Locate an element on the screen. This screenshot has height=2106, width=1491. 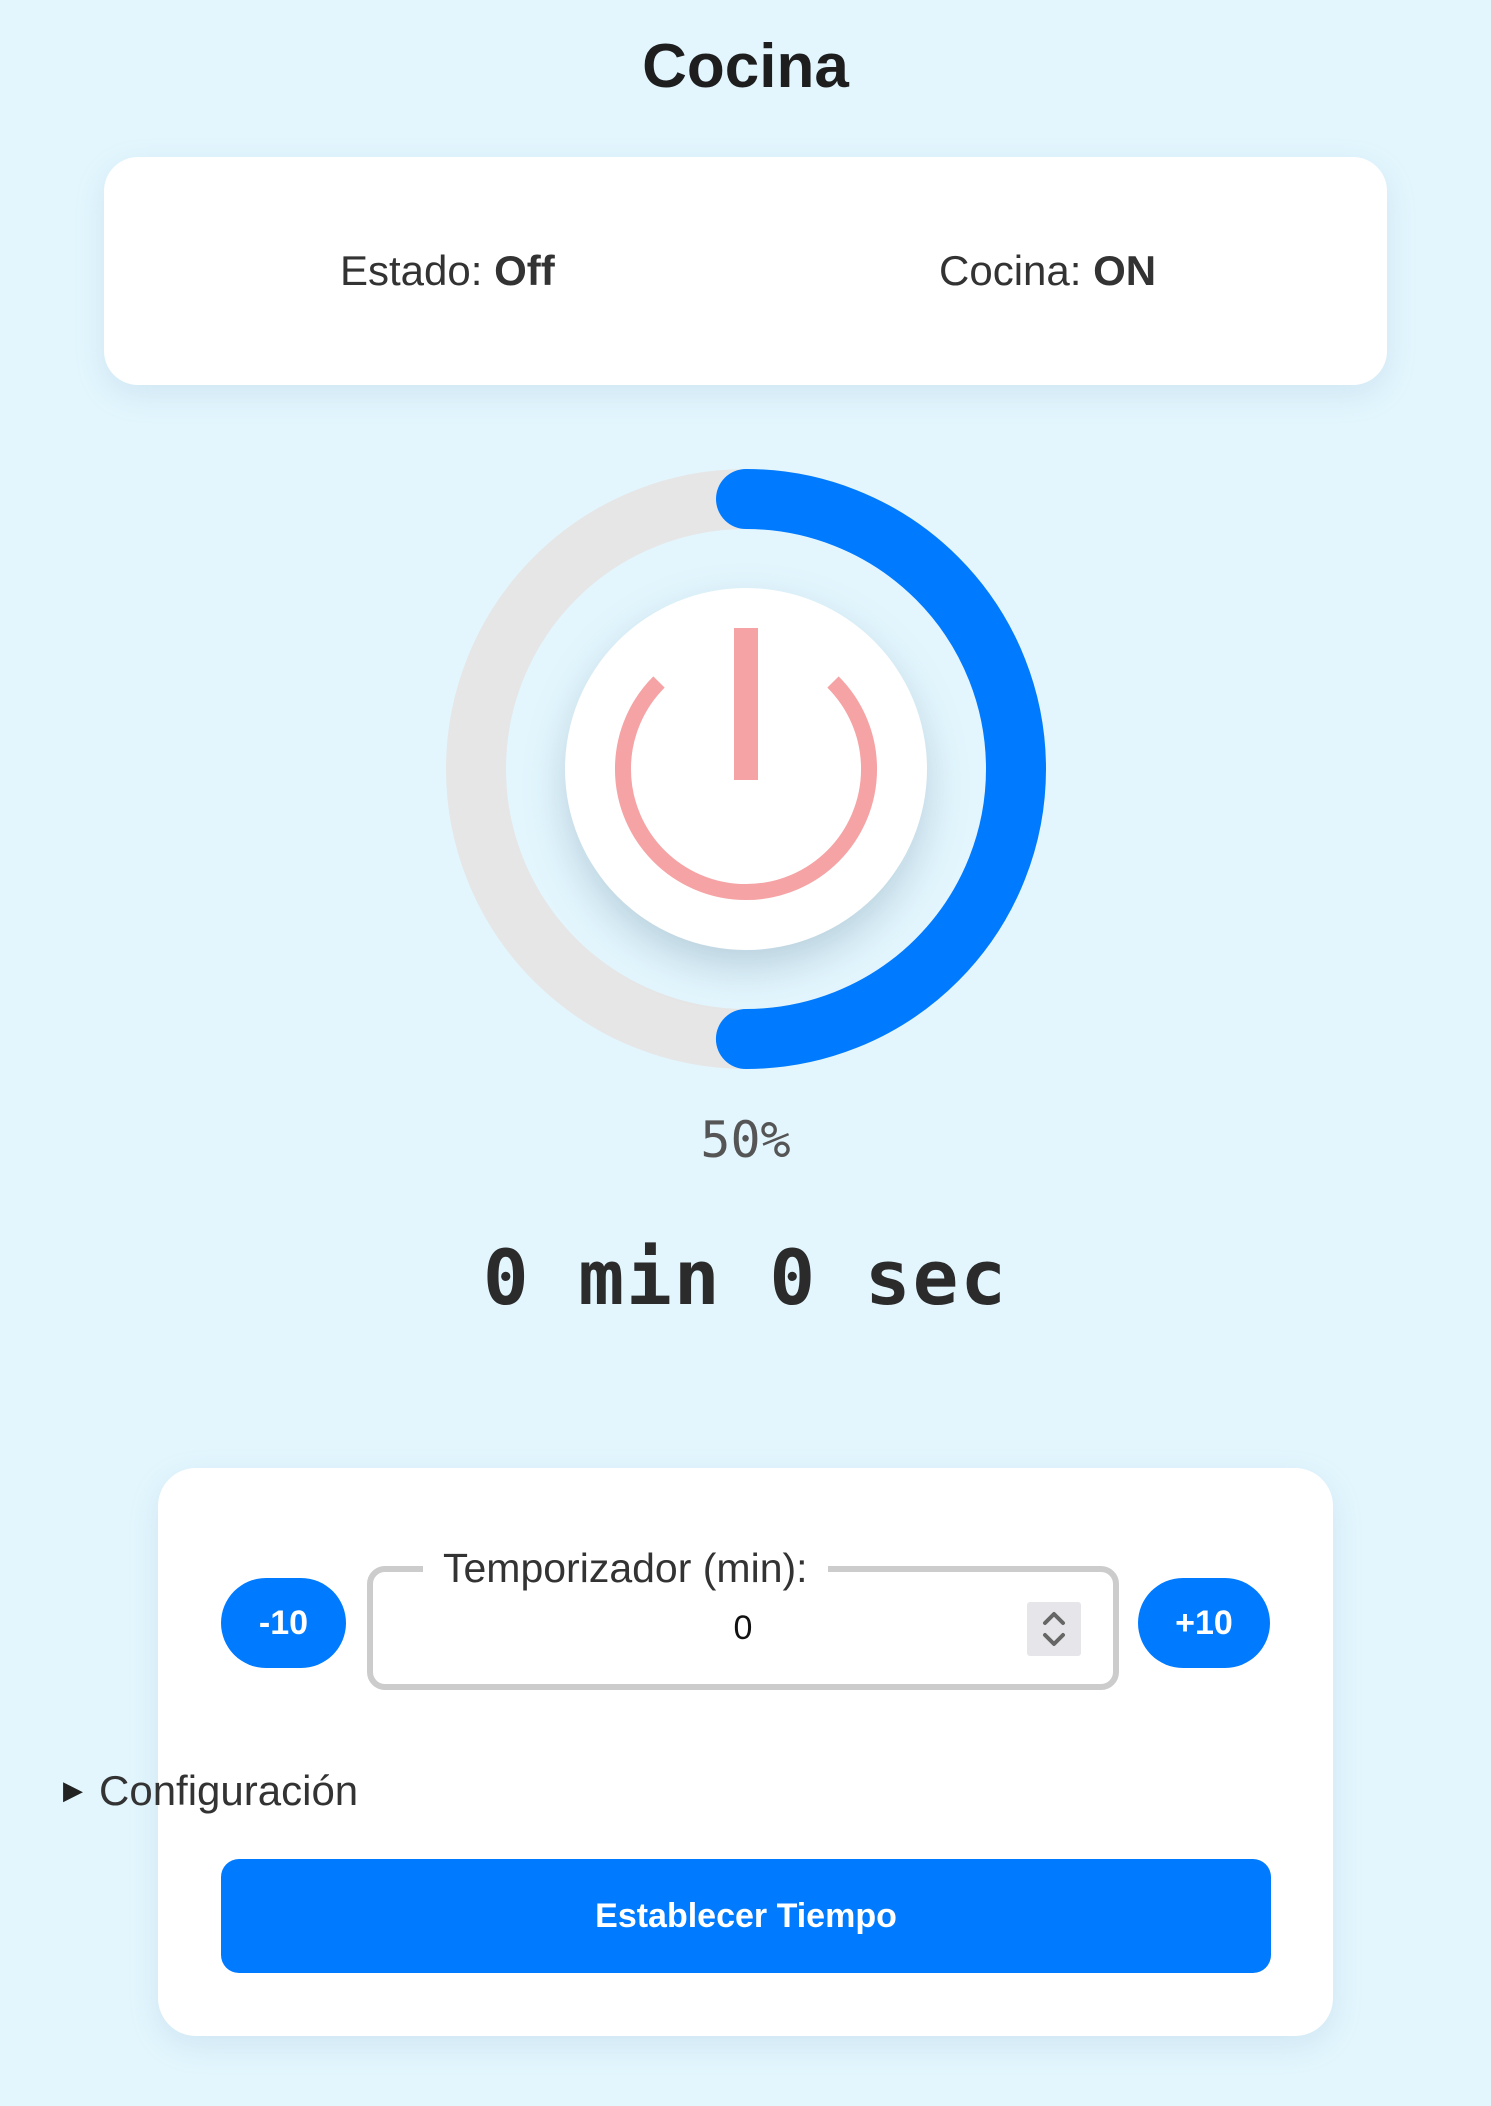
config-toggle: ▶ Configuración is located at coordinates (210, 1790).